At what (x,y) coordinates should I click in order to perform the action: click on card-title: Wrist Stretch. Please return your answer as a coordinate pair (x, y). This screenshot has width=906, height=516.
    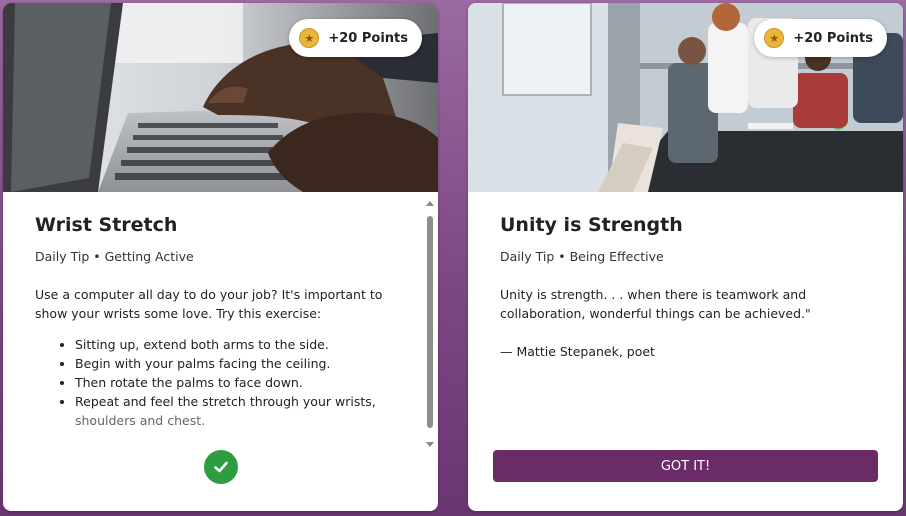
    Looking at the image, I should click on (106, 225).